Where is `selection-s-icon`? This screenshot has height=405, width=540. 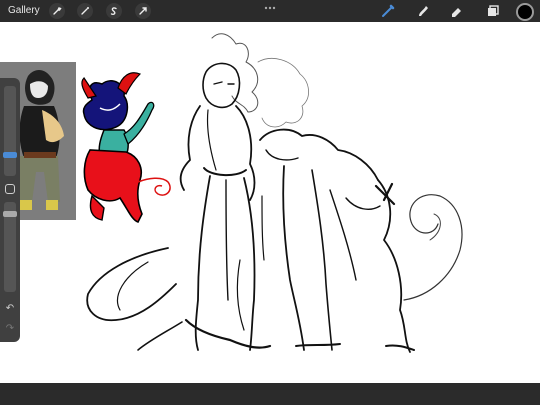 selection-s-icon is located at coordinates (114, 11).